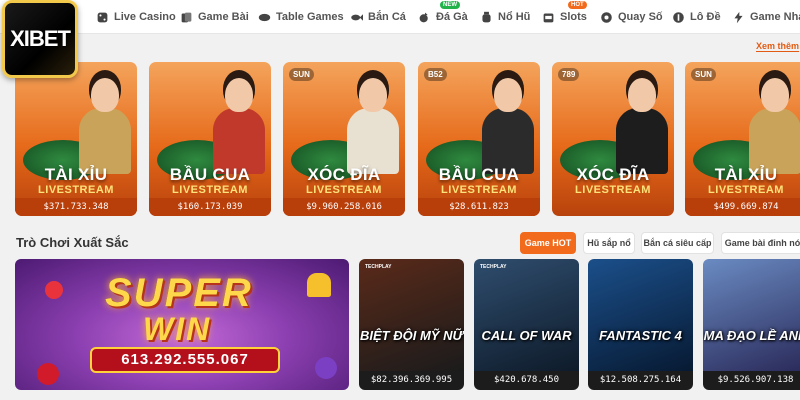 The image size is (800, 400). I want to click on dice-icon, so click(102, 17).